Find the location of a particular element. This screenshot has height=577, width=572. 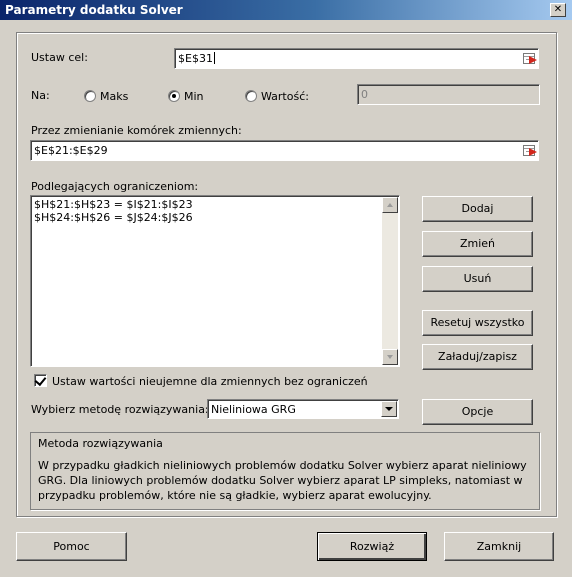

reset-all-button: Resetuj wszystko is located at coordinates (477, 323).